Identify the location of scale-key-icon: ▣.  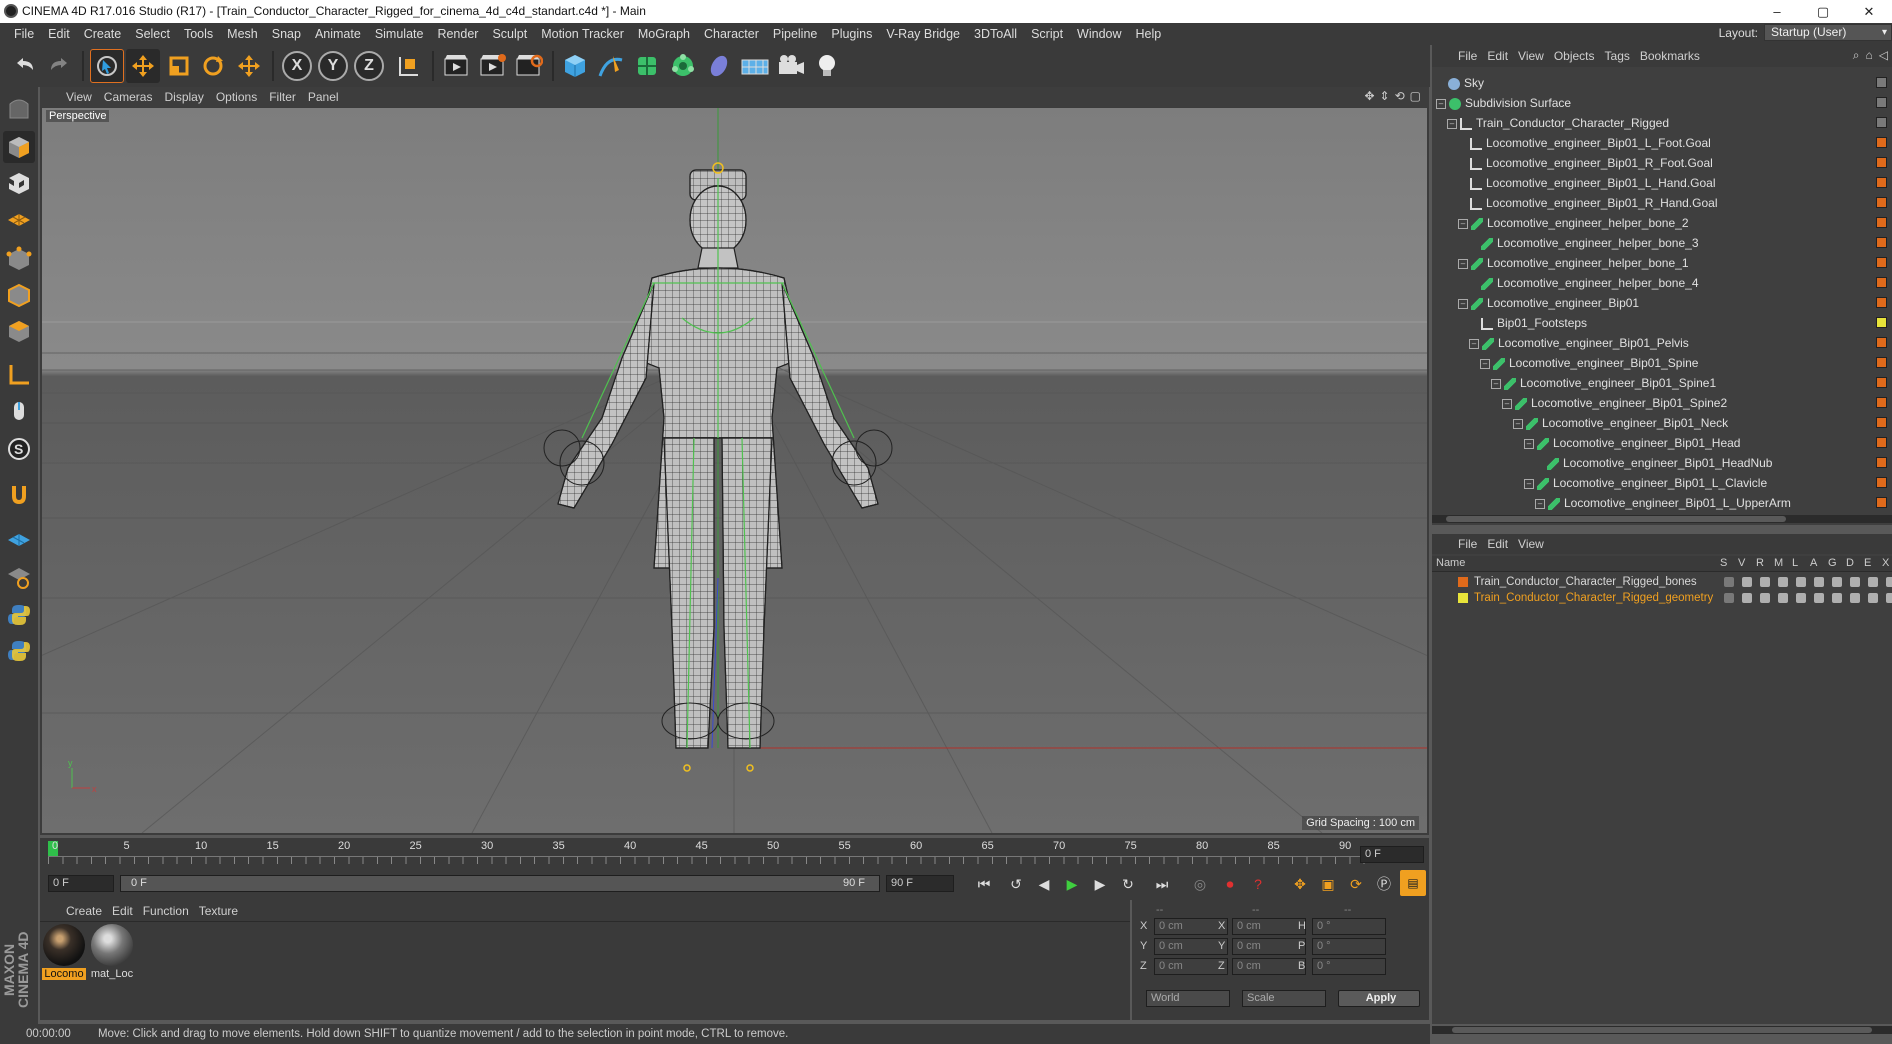
(1328, 884).